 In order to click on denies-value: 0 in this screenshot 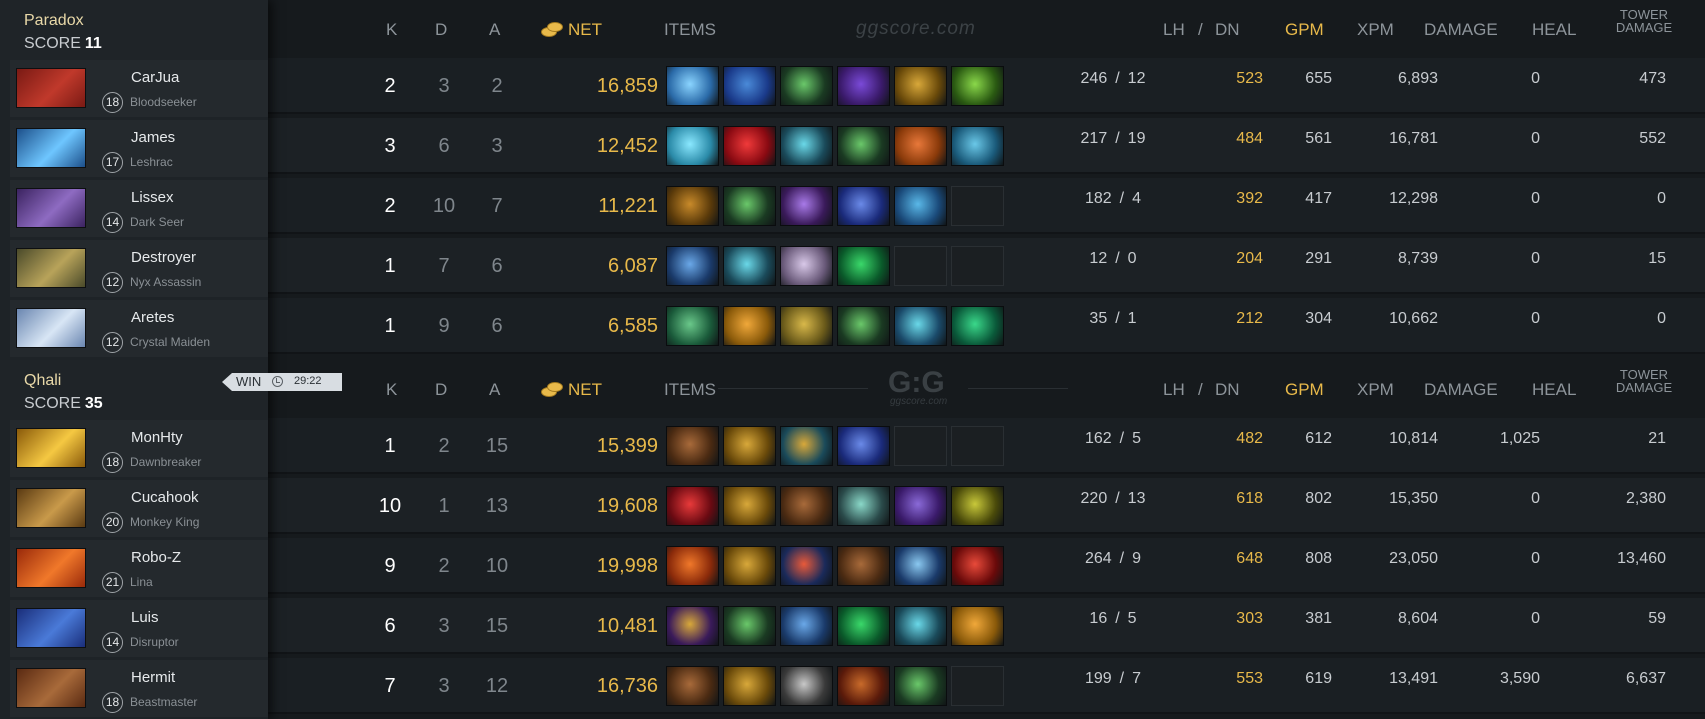, I will do `click(1132, 258)`.